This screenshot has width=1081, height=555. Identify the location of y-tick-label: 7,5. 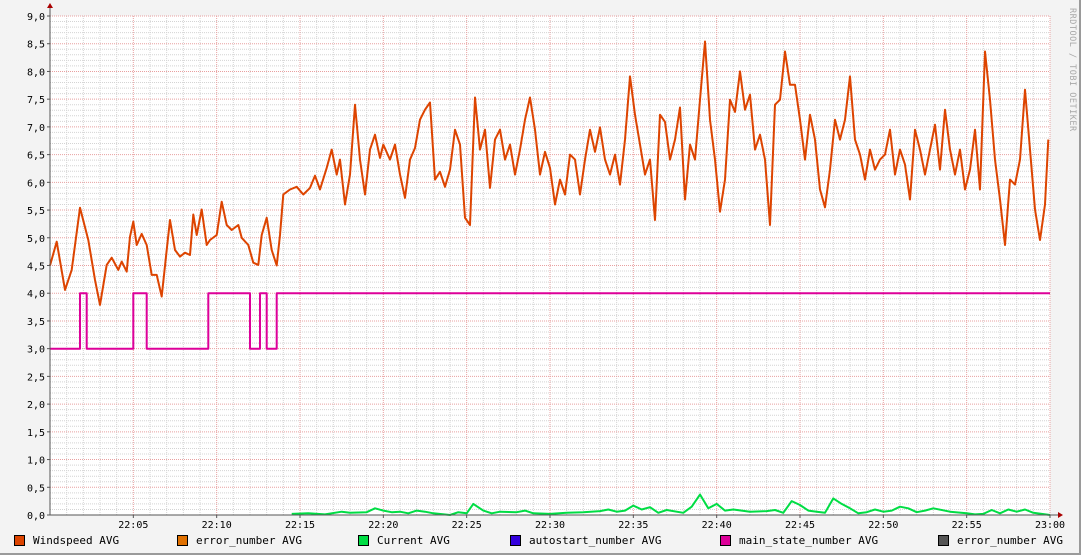
(36, 100).